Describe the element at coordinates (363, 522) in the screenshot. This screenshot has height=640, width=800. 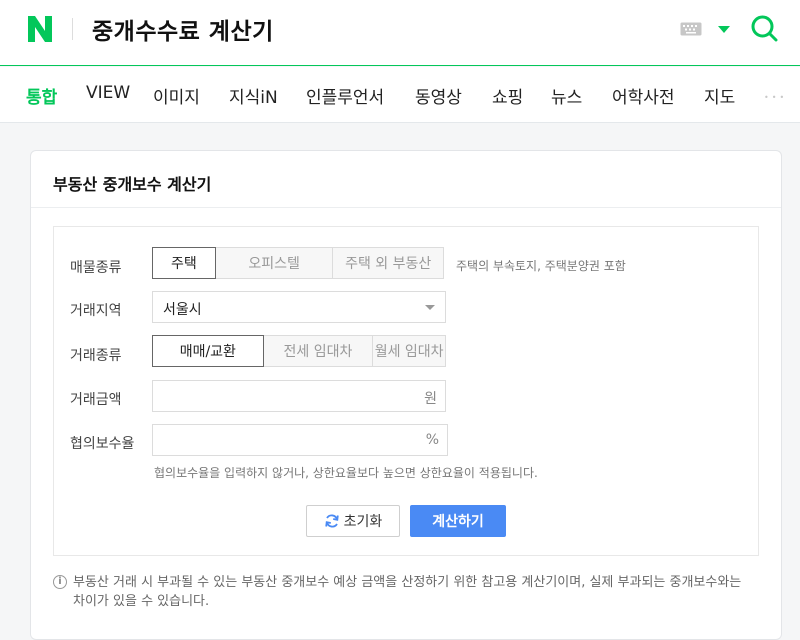
I see `reset-label: 초기화` at that location.